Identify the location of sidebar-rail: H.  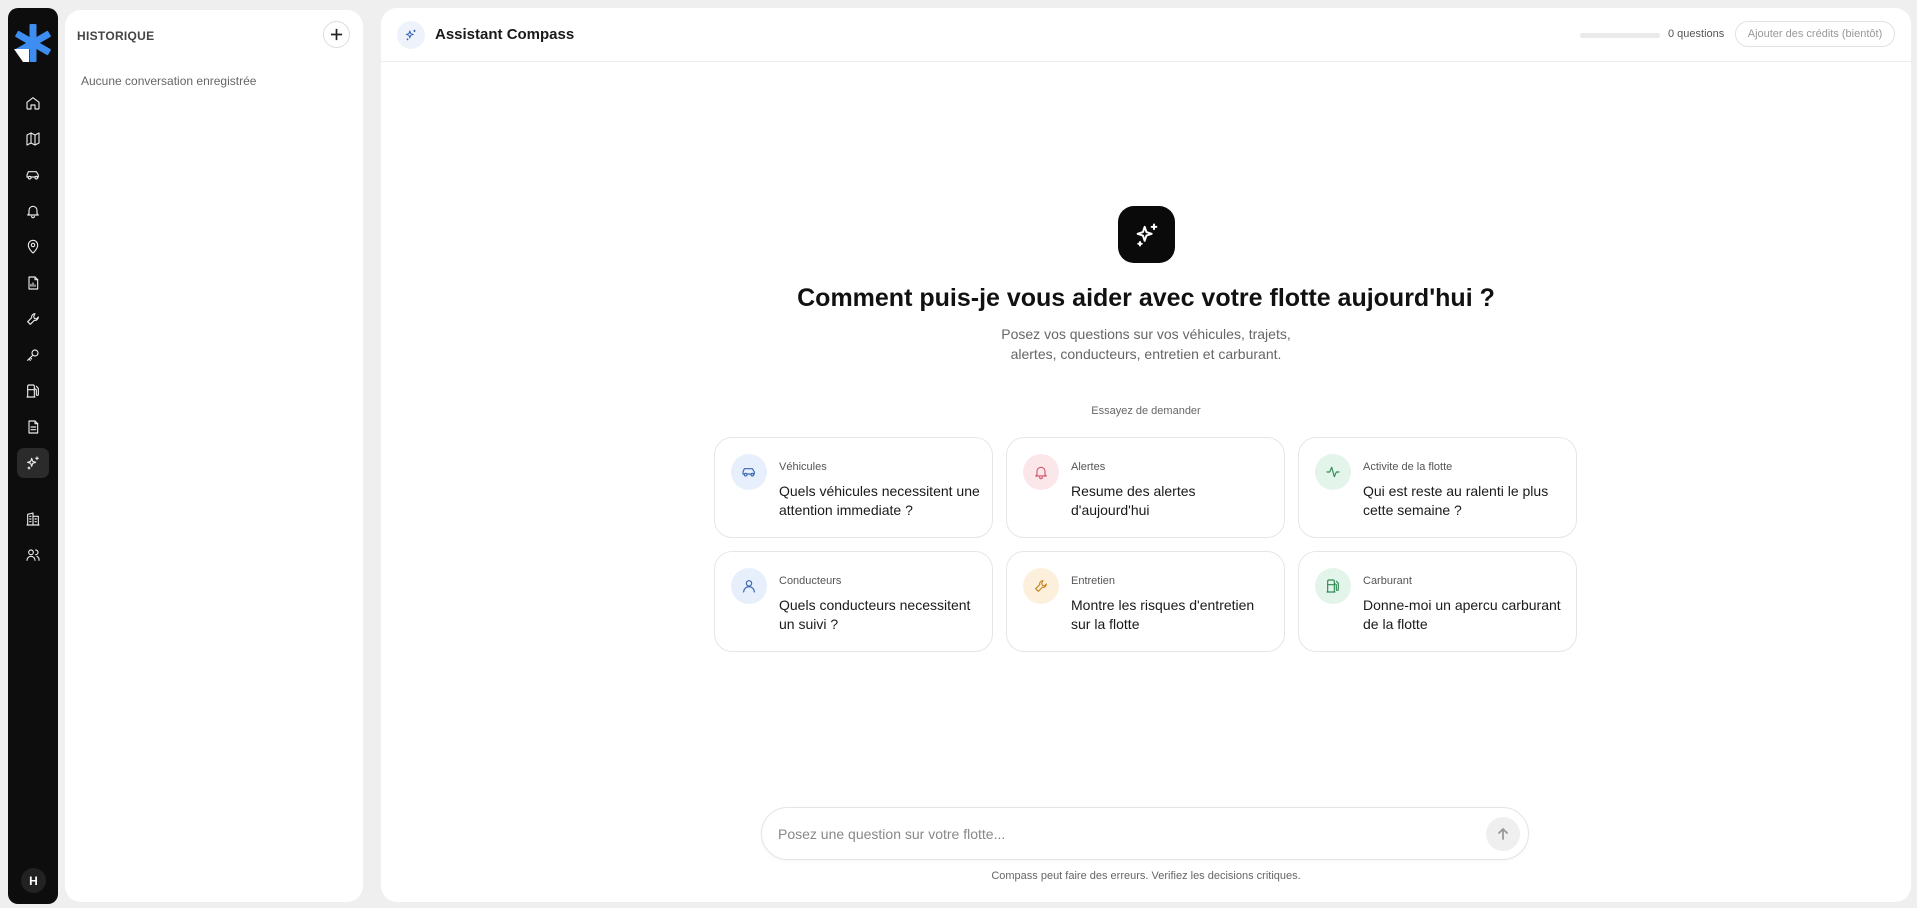
(33, 456).